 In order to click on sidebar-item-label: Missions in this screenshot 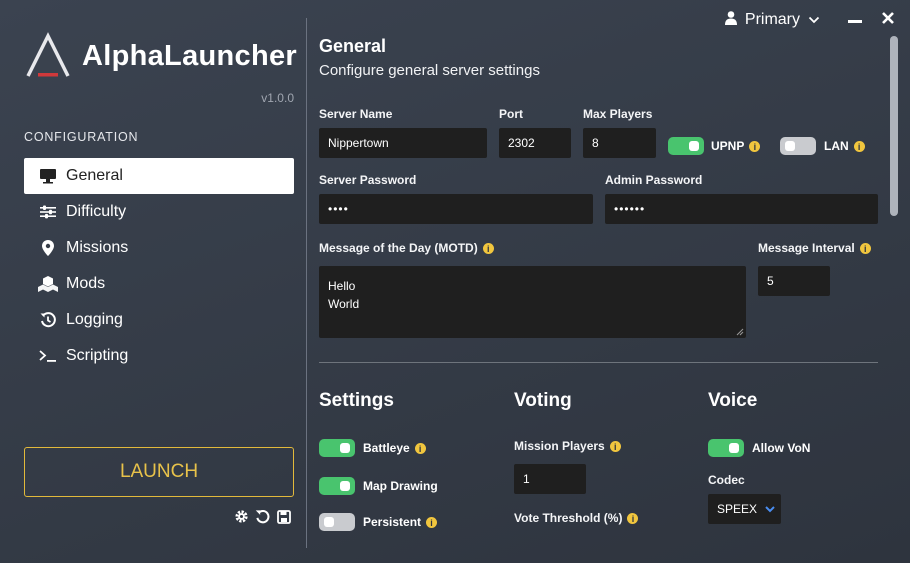, I will do `click(97, 247)`.